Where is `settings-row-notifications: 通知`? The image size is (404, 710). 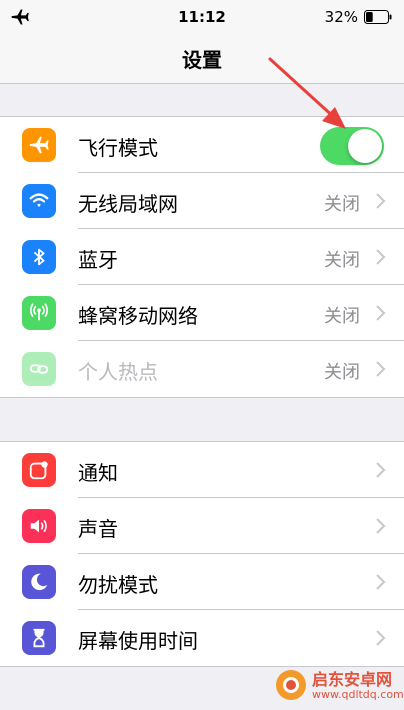 settings-row-notifications: 通知 is located at coordinates (202, 470).